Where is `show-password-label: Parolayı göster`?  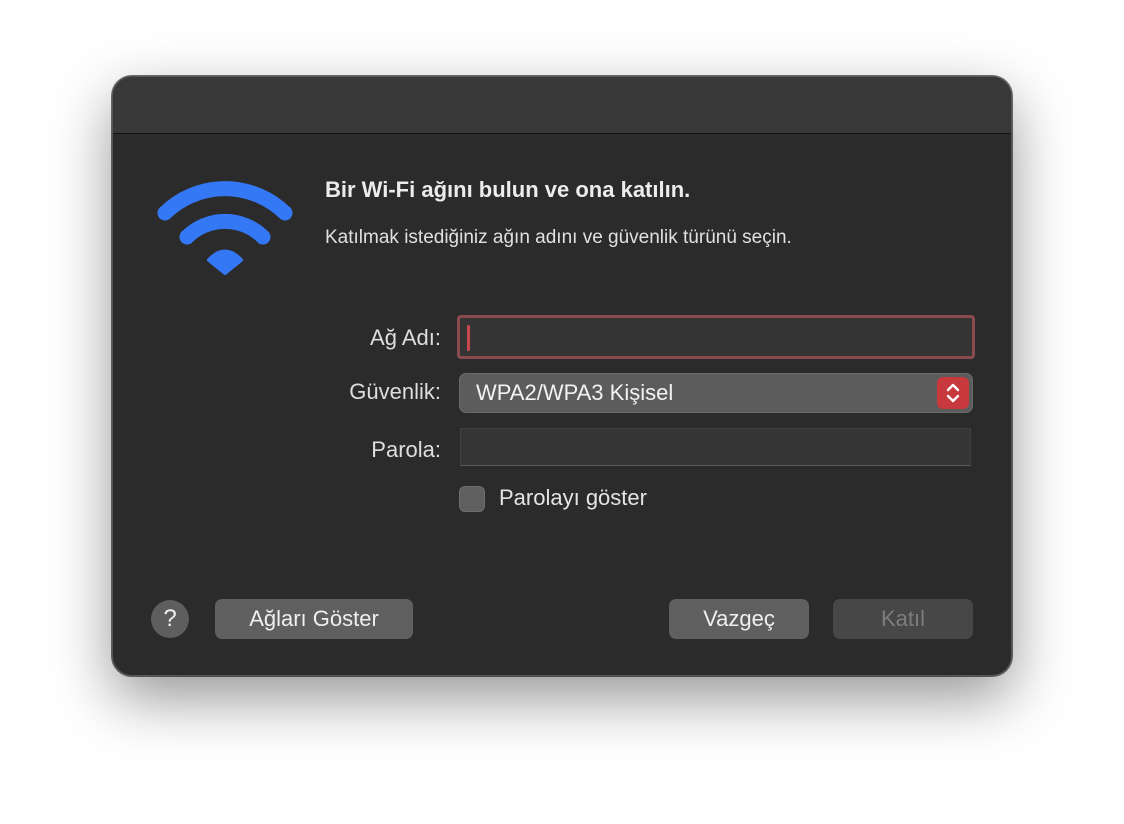 show-password-label: Parolayı göster is located at coordinates (573, 498).